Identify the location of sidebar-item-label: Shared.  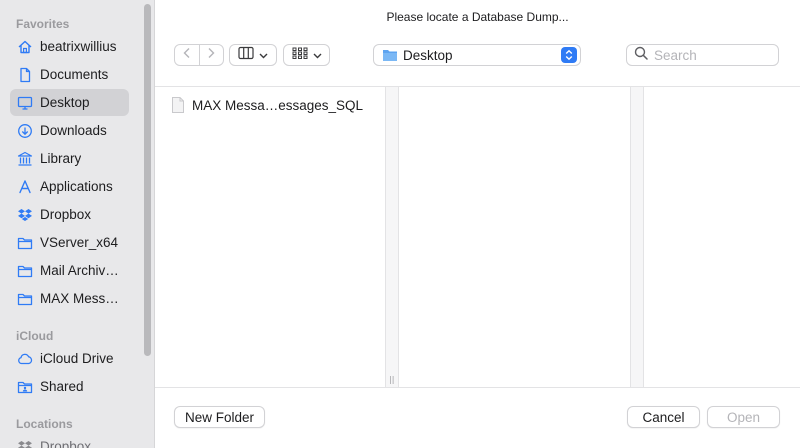
(62, 386).